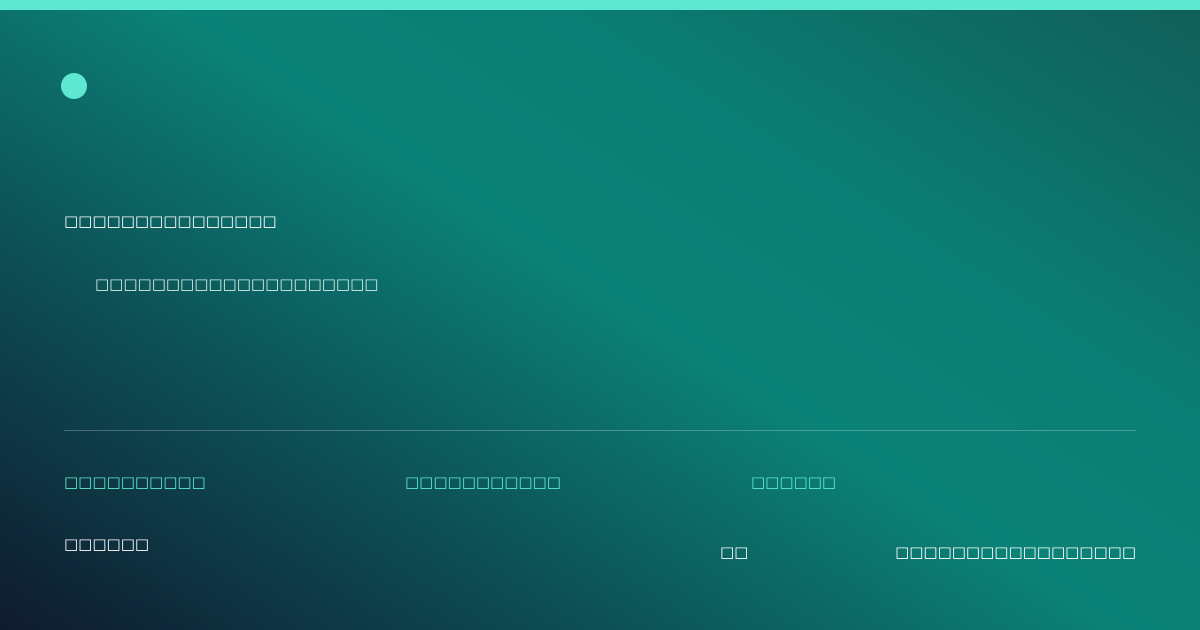 This screenshot has height=630, width=1200. I want to click on subtitle: □□□□□□□□□□□□□□□□□□□□, so click(237, 284).